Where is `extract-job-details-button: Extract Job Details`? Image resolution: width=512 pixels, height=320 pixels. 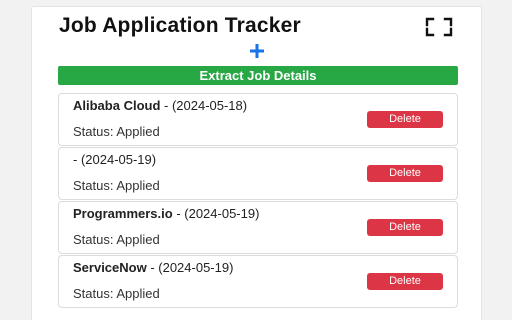 extract-job-details-button: Extract Job Details is located at coordinates (258, 75).